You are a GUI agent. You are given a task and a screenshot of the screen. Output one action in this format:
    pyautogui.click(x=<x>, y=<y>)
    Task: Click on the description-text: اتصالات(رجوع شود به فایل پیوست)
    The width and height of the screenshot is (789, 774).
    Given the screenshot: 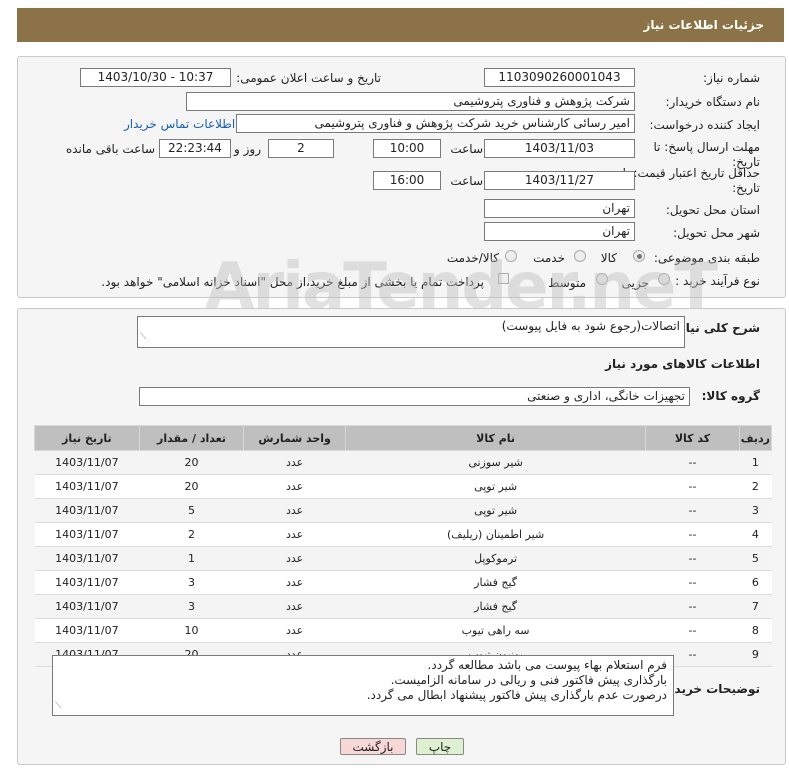 What is the action you would take?
    pyautogui.click(x=590, y=326)
    